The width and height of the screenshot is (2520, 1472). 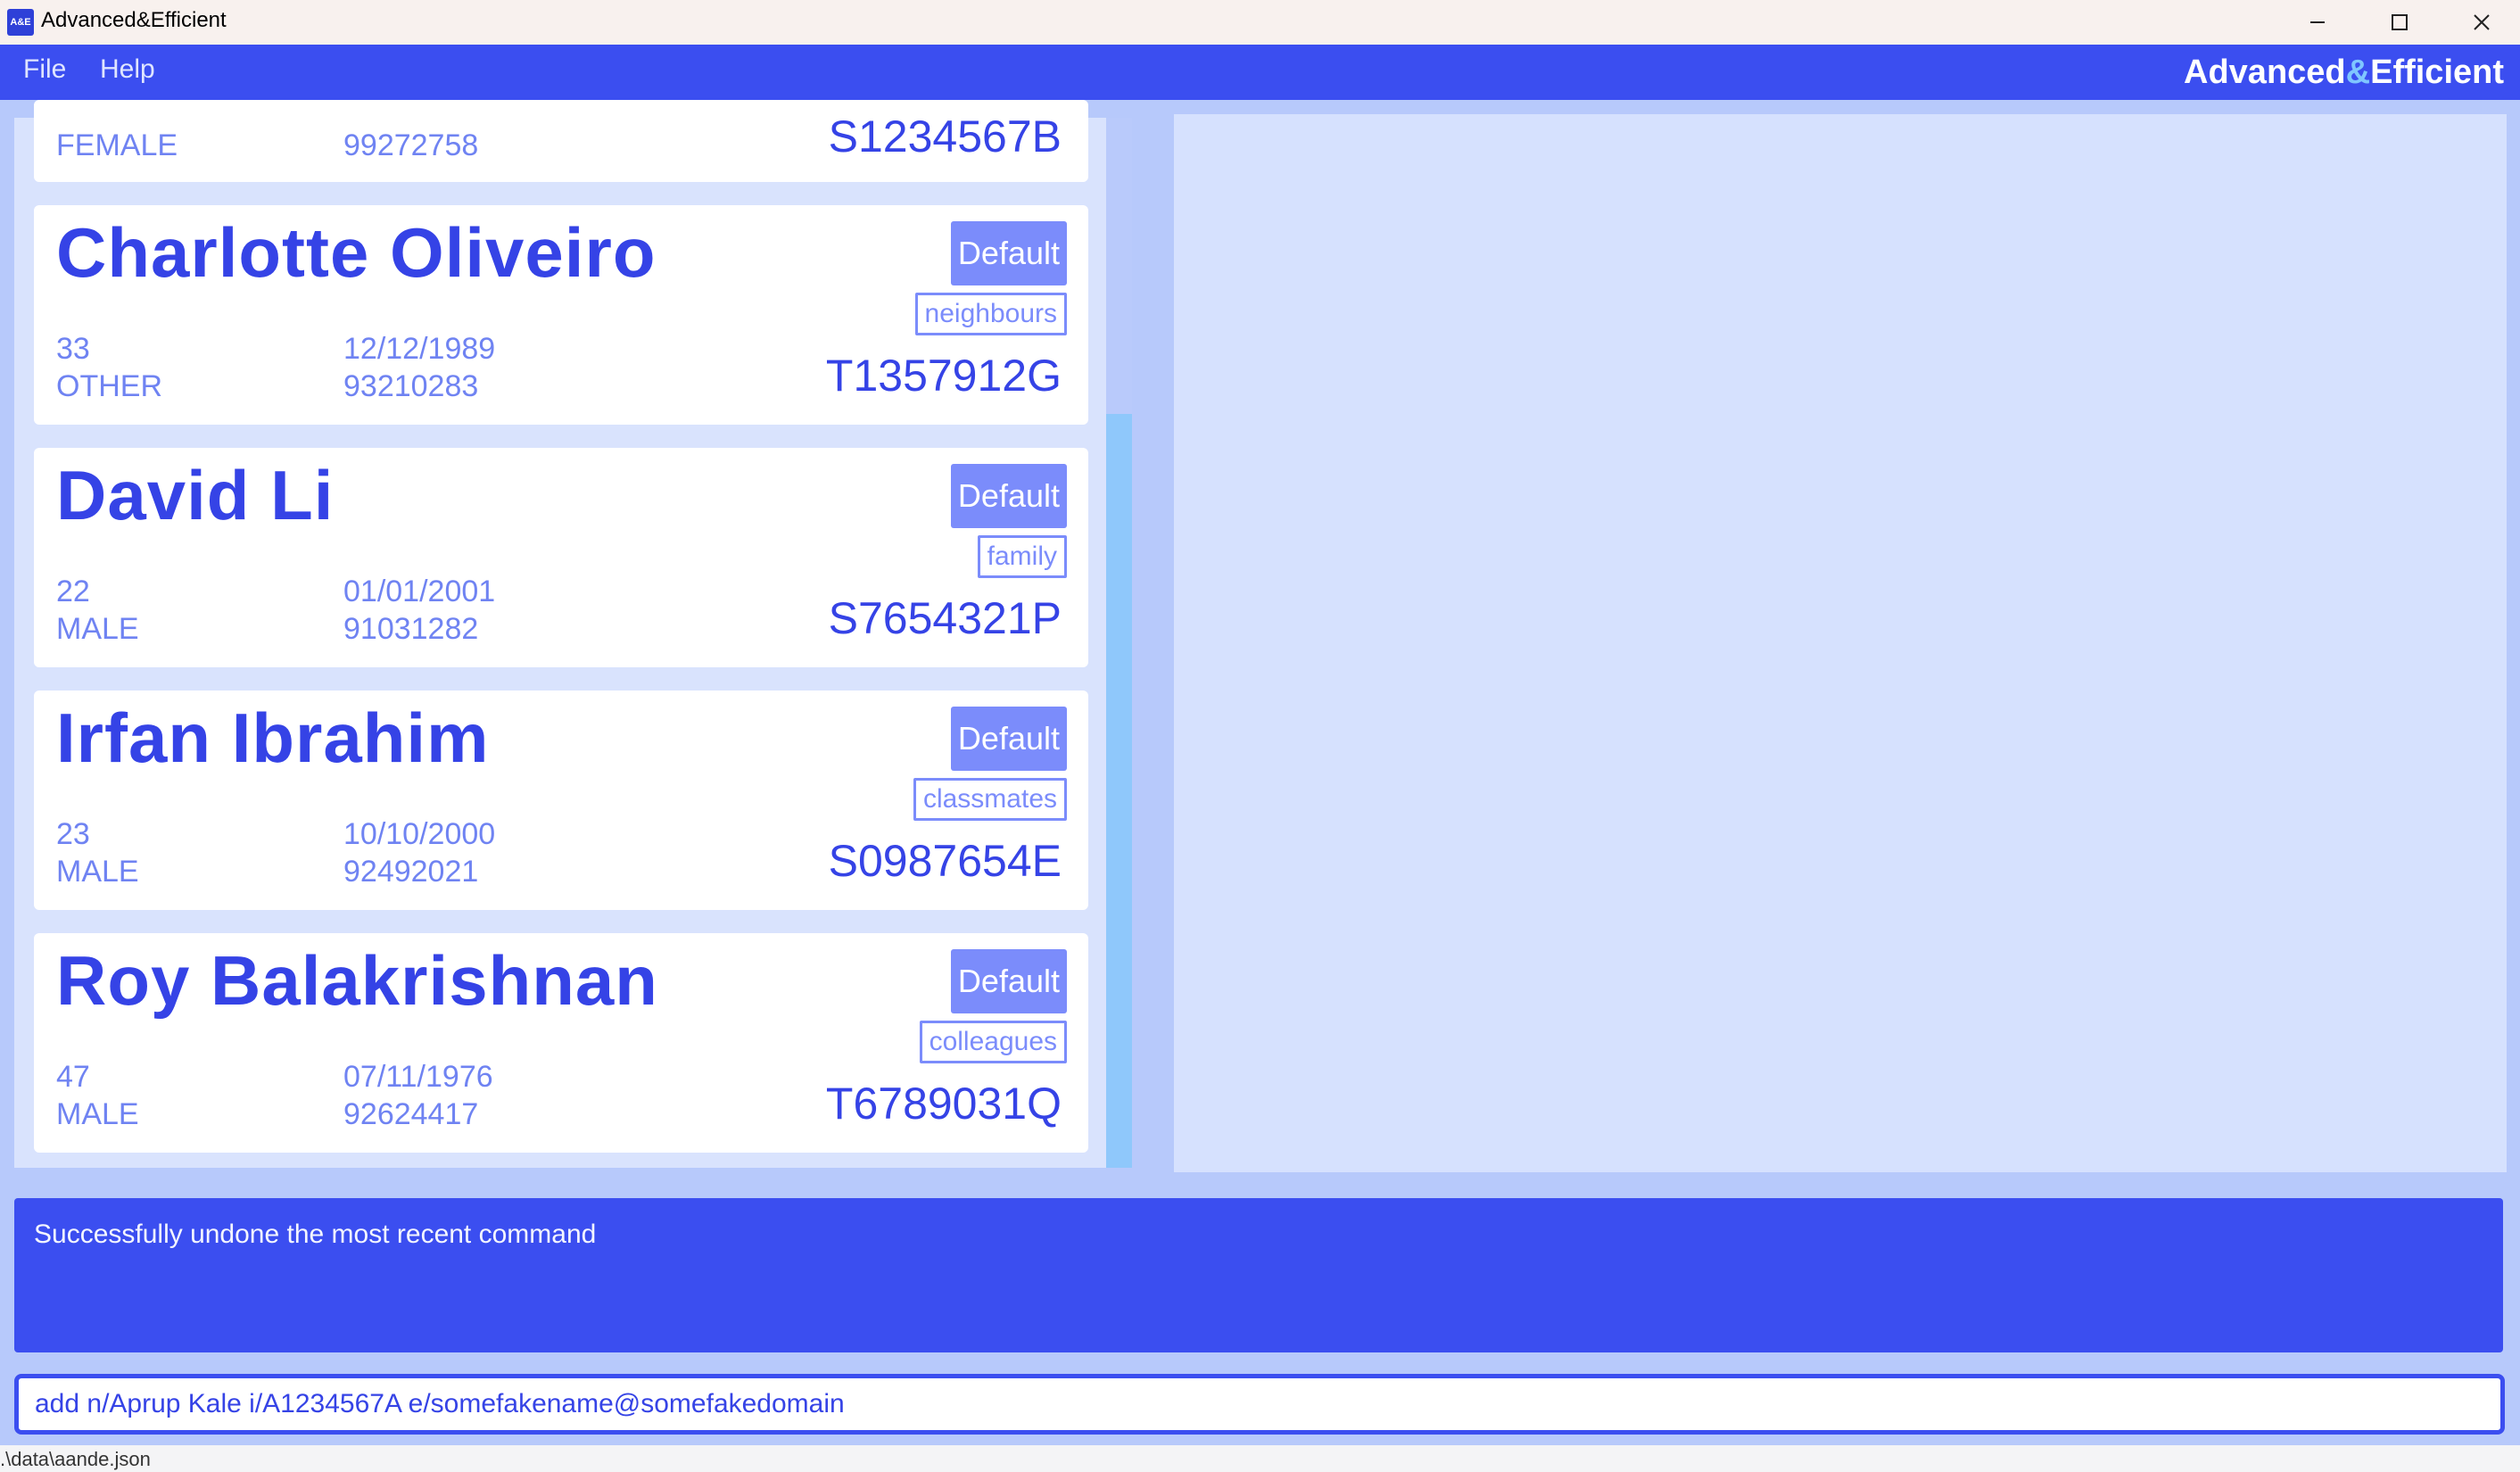 What do you see at coordinates (73, 349) in the screenshot?
I see `person-age: 33` at bounding box center [73, 349].